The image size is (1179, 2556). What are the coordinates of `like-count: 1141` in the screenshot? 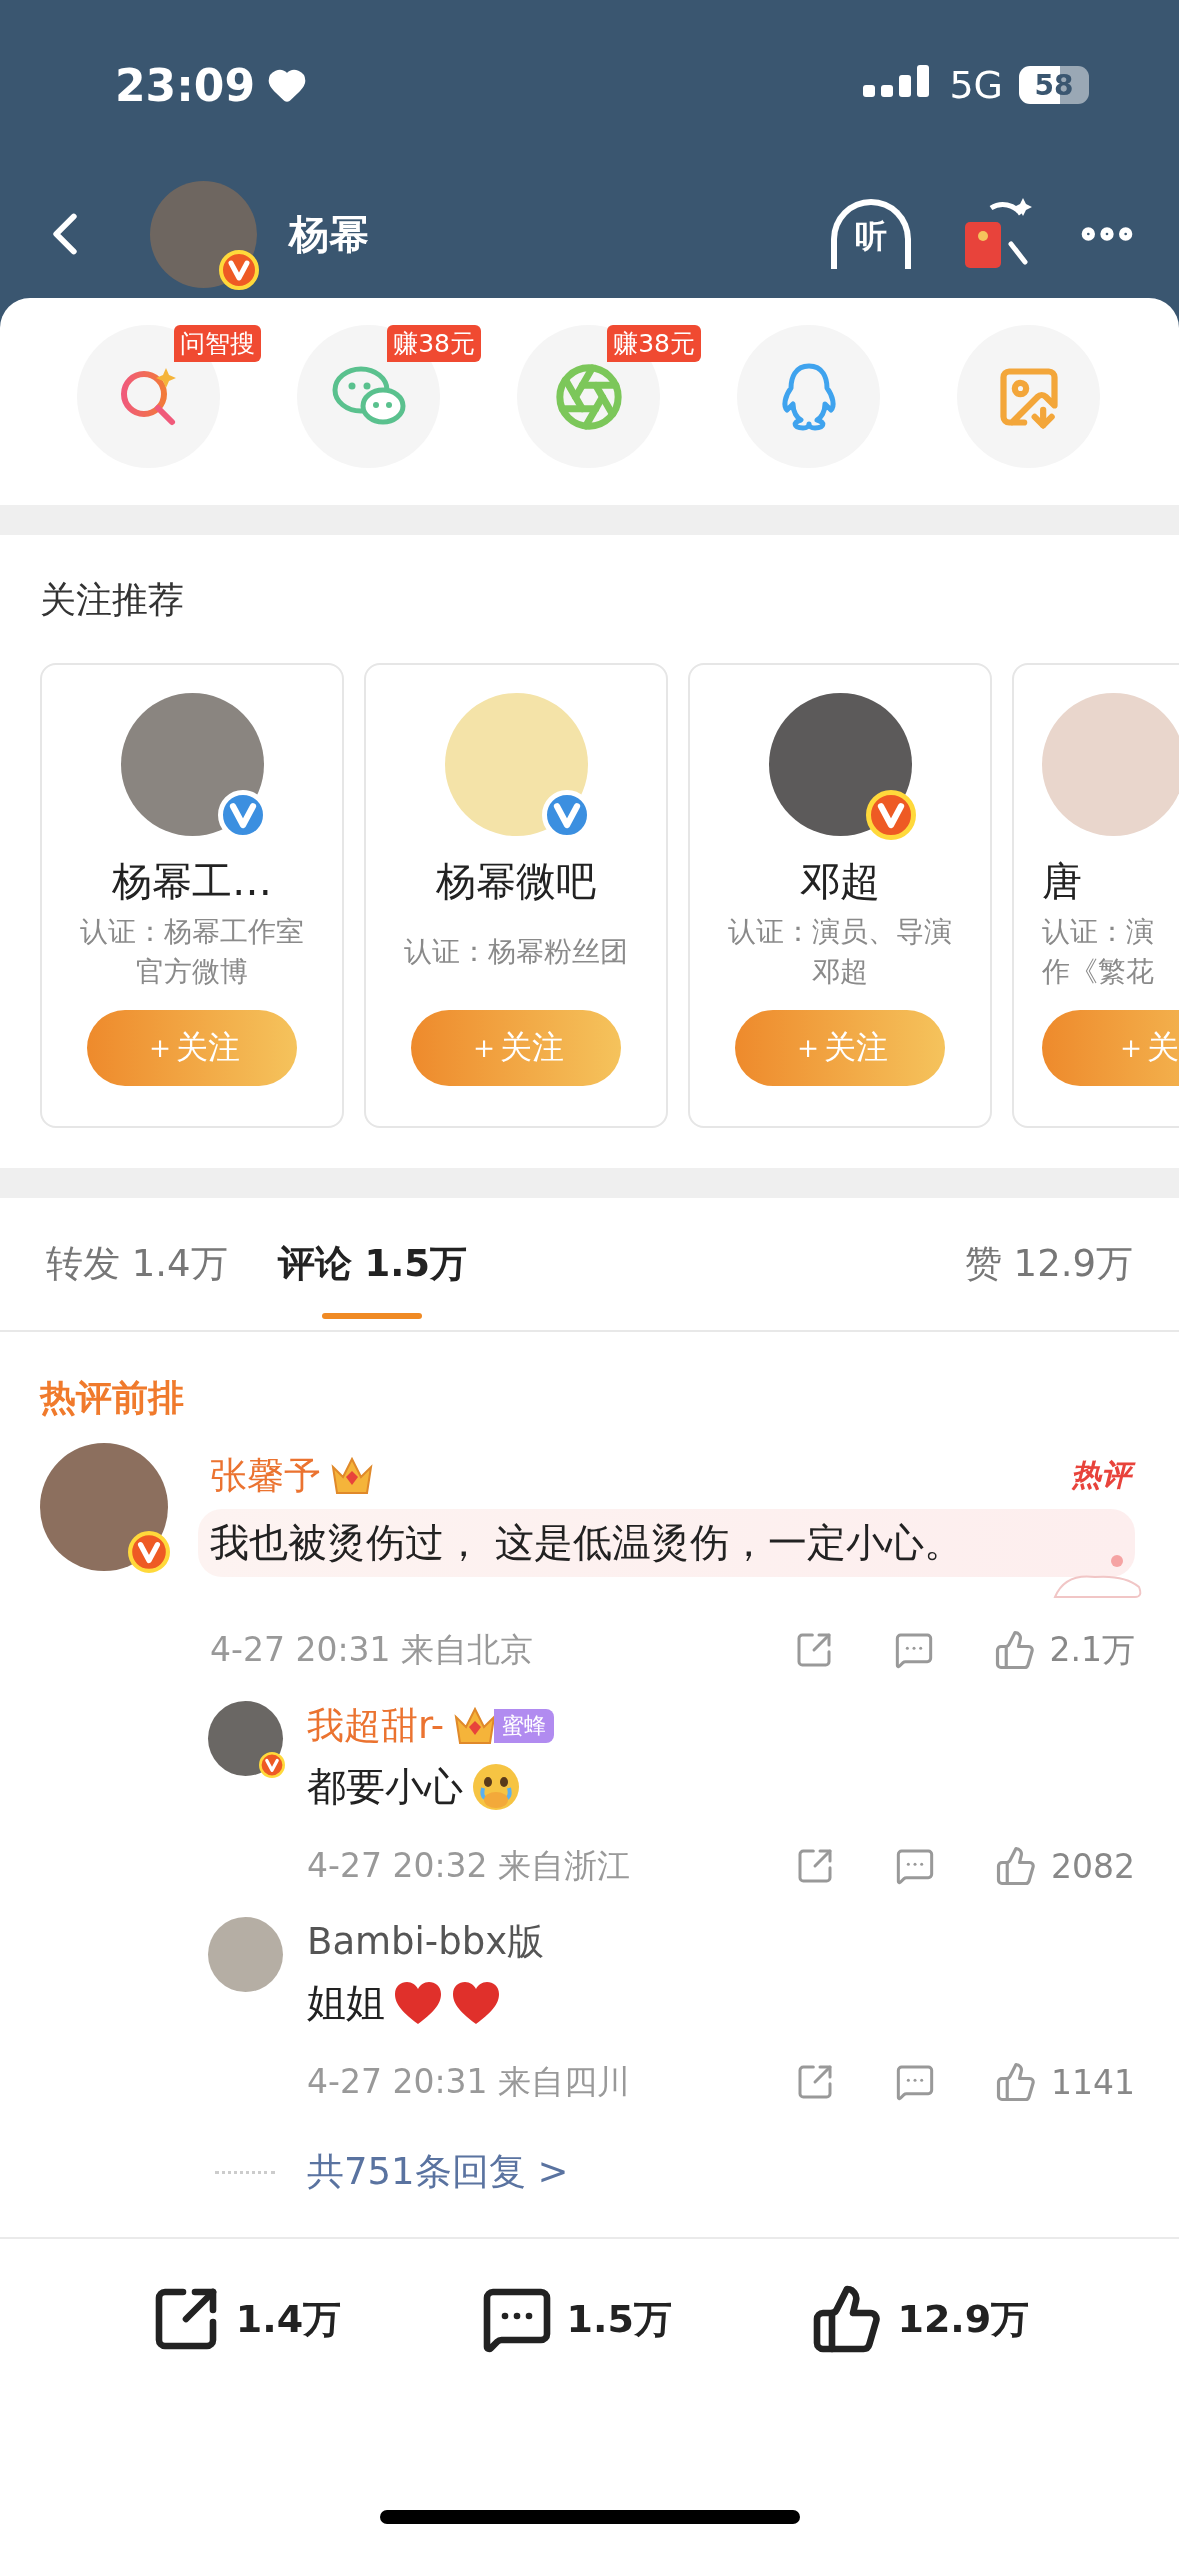 It's located at (1093, 2082).